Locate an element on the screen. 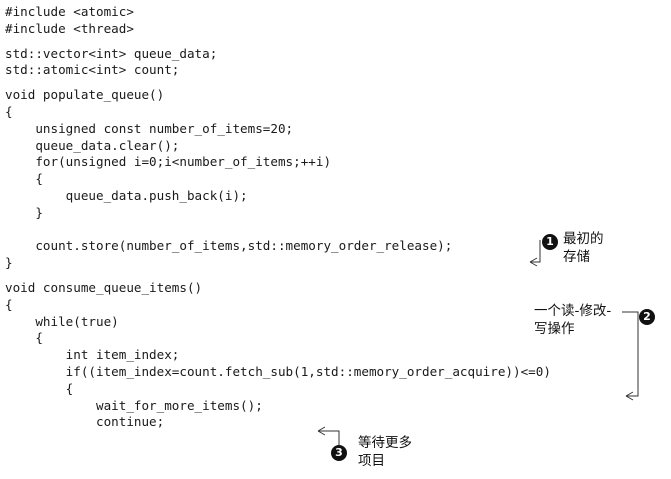 This screenshot has height=479, width=671. code-line: wait_for_more_items(); is located at coordinates (134, 405).